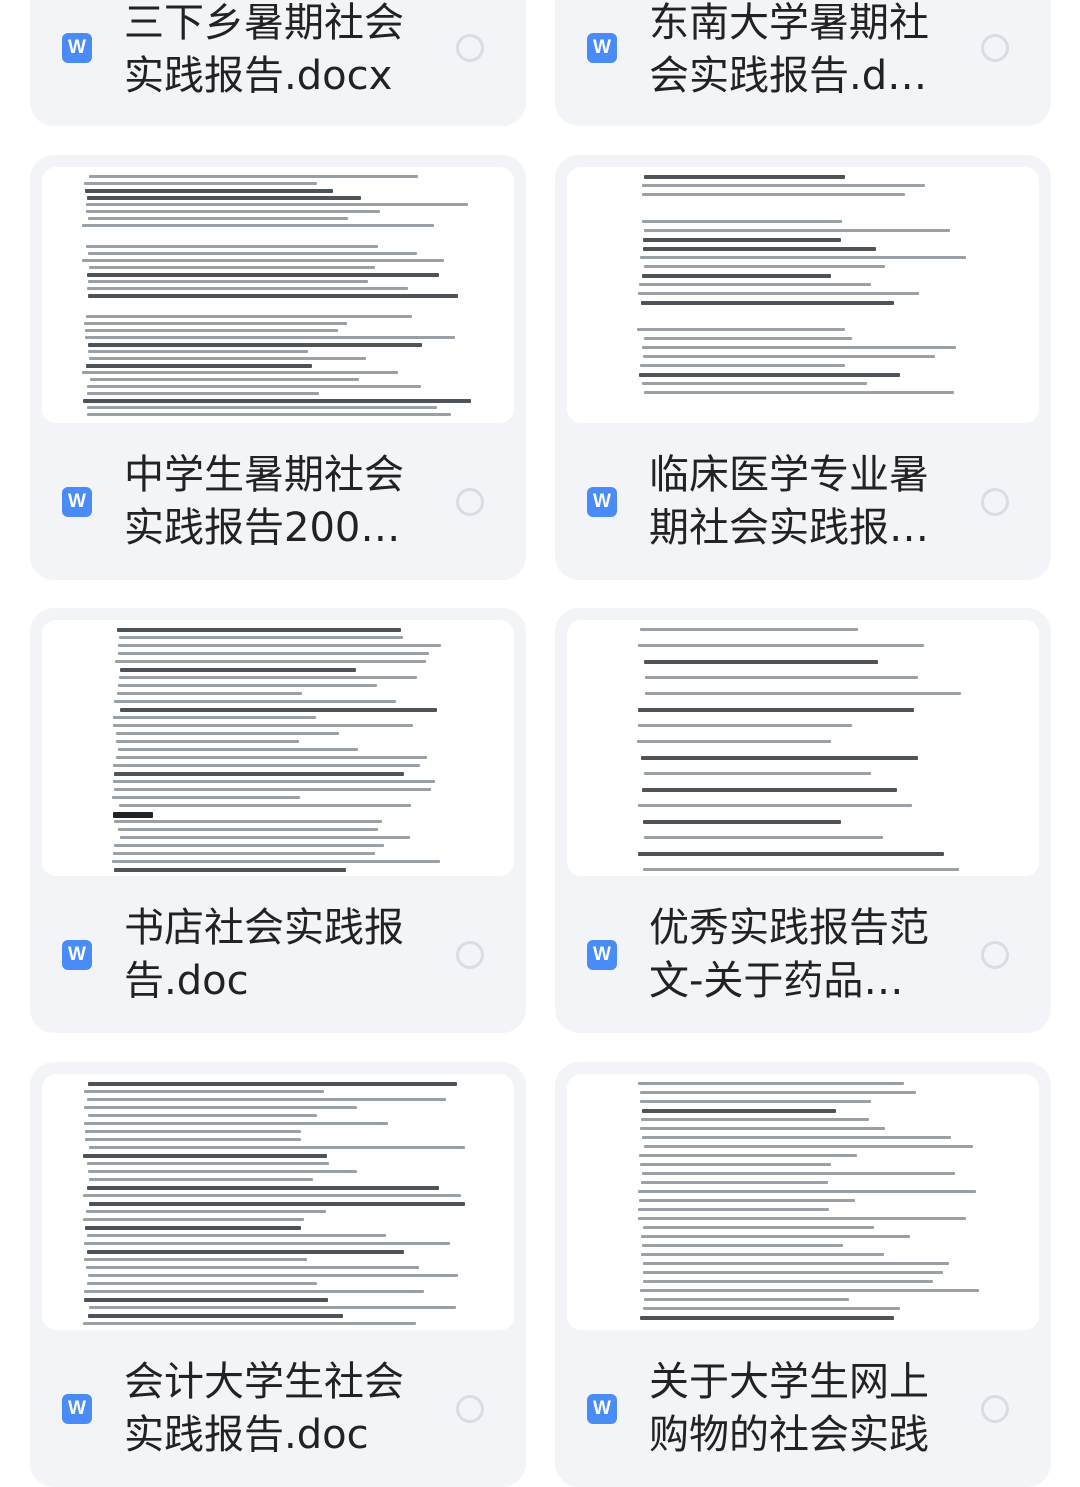 The image size is (1080, 1487). Describe the element at coordinates (264, 49) in the screenshot. I see `file-name: 三下乡暑期社会实践报告.docx` at that location.